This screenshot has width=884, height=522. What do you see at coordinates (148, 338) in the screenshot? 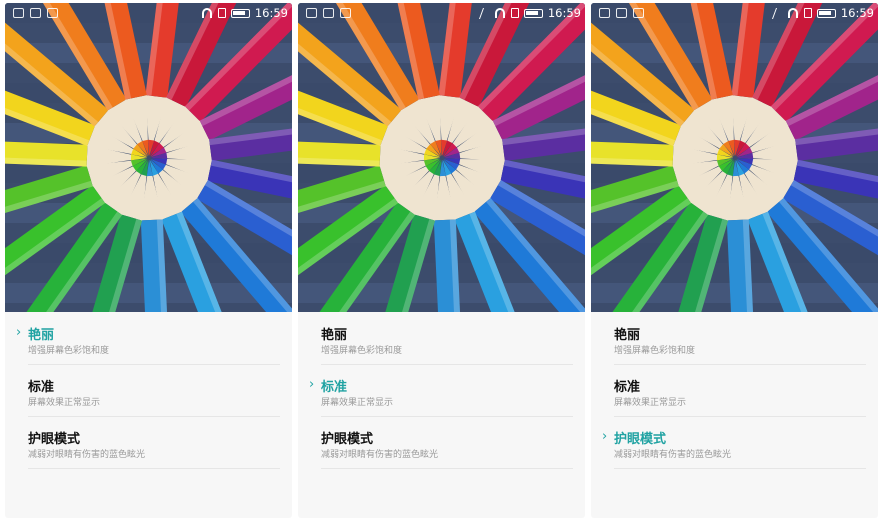
I see `display-mode-option: › 艳丽增强屏幕色彩饱和度` at bounding box center [148, 338].